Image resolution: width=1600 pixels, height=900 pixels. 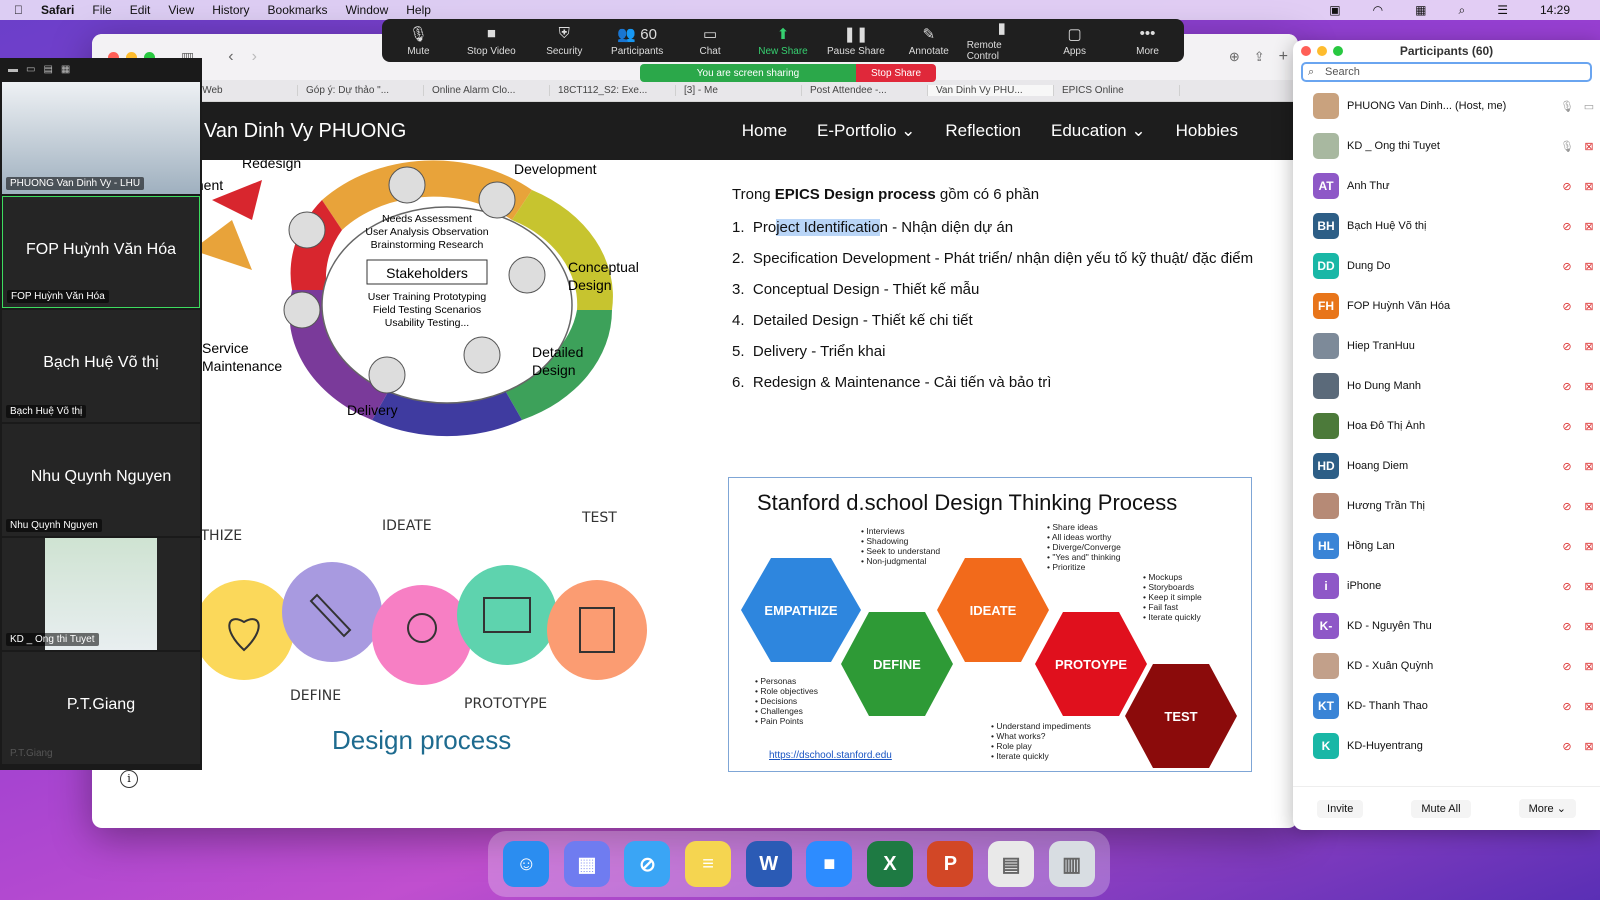 I want to click on input-source-icon: ▦, so click(x=1420, y=10).